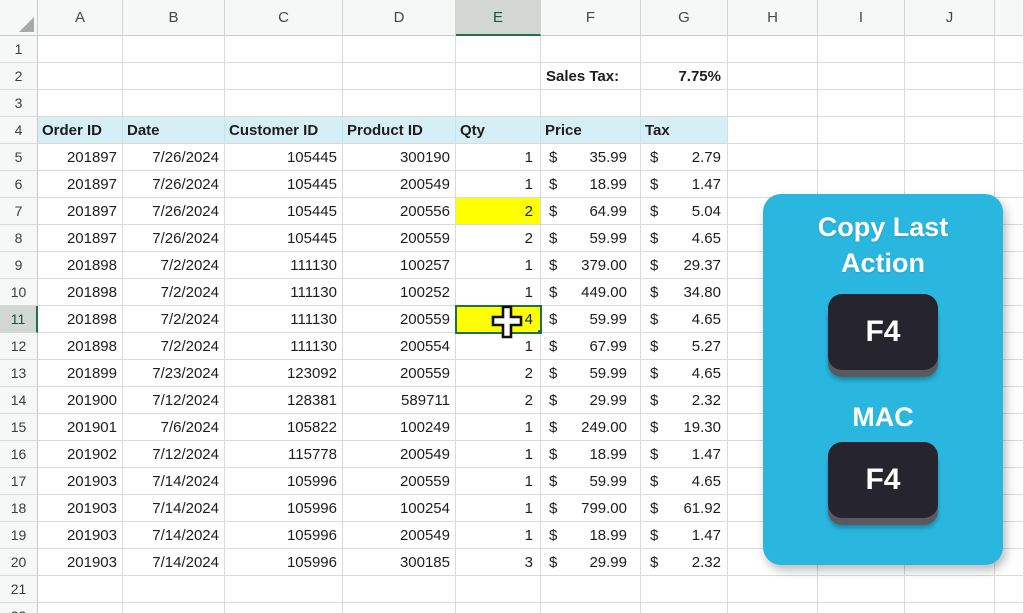  Describe the element at coordinates (861, 130) in the screenshot. I see `cell-I4` at that location.